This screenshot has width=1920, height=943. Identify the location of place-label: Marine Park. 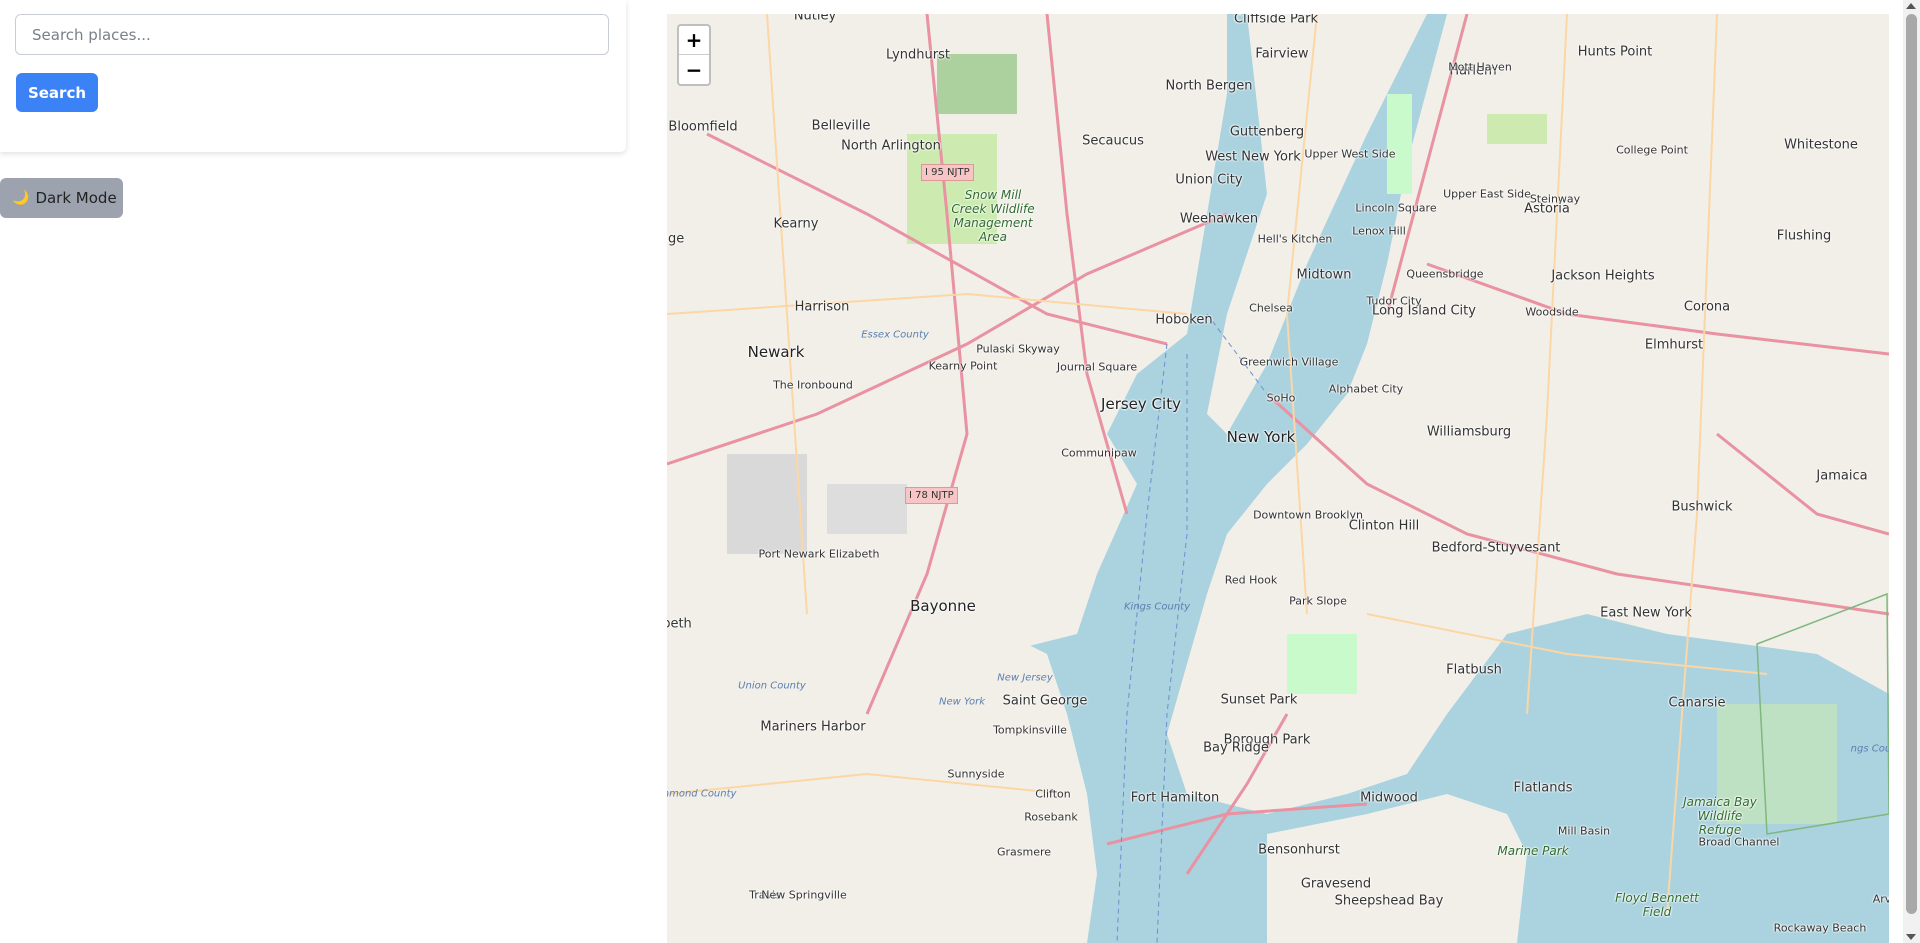
(1533, 851).